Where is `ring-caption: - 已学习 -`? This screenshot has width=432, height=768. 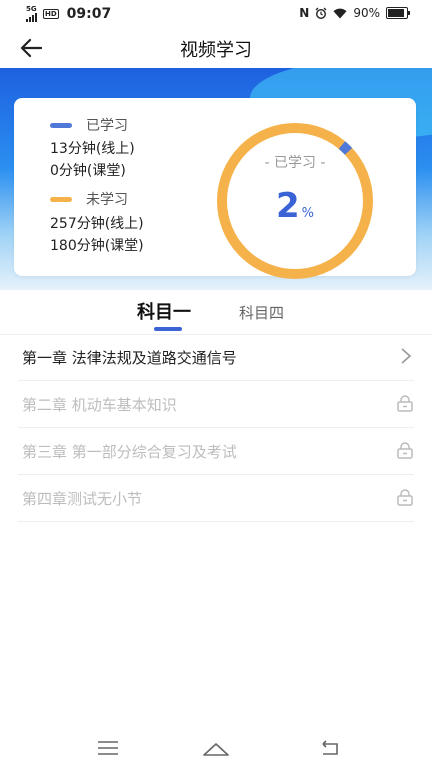 ring-caption: - 已学习 - is located at coordinates (295, 163).